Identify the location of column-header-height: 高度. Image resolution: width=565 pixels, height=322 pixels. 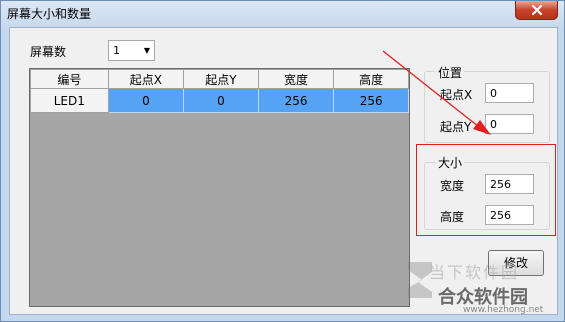
(371, 79).